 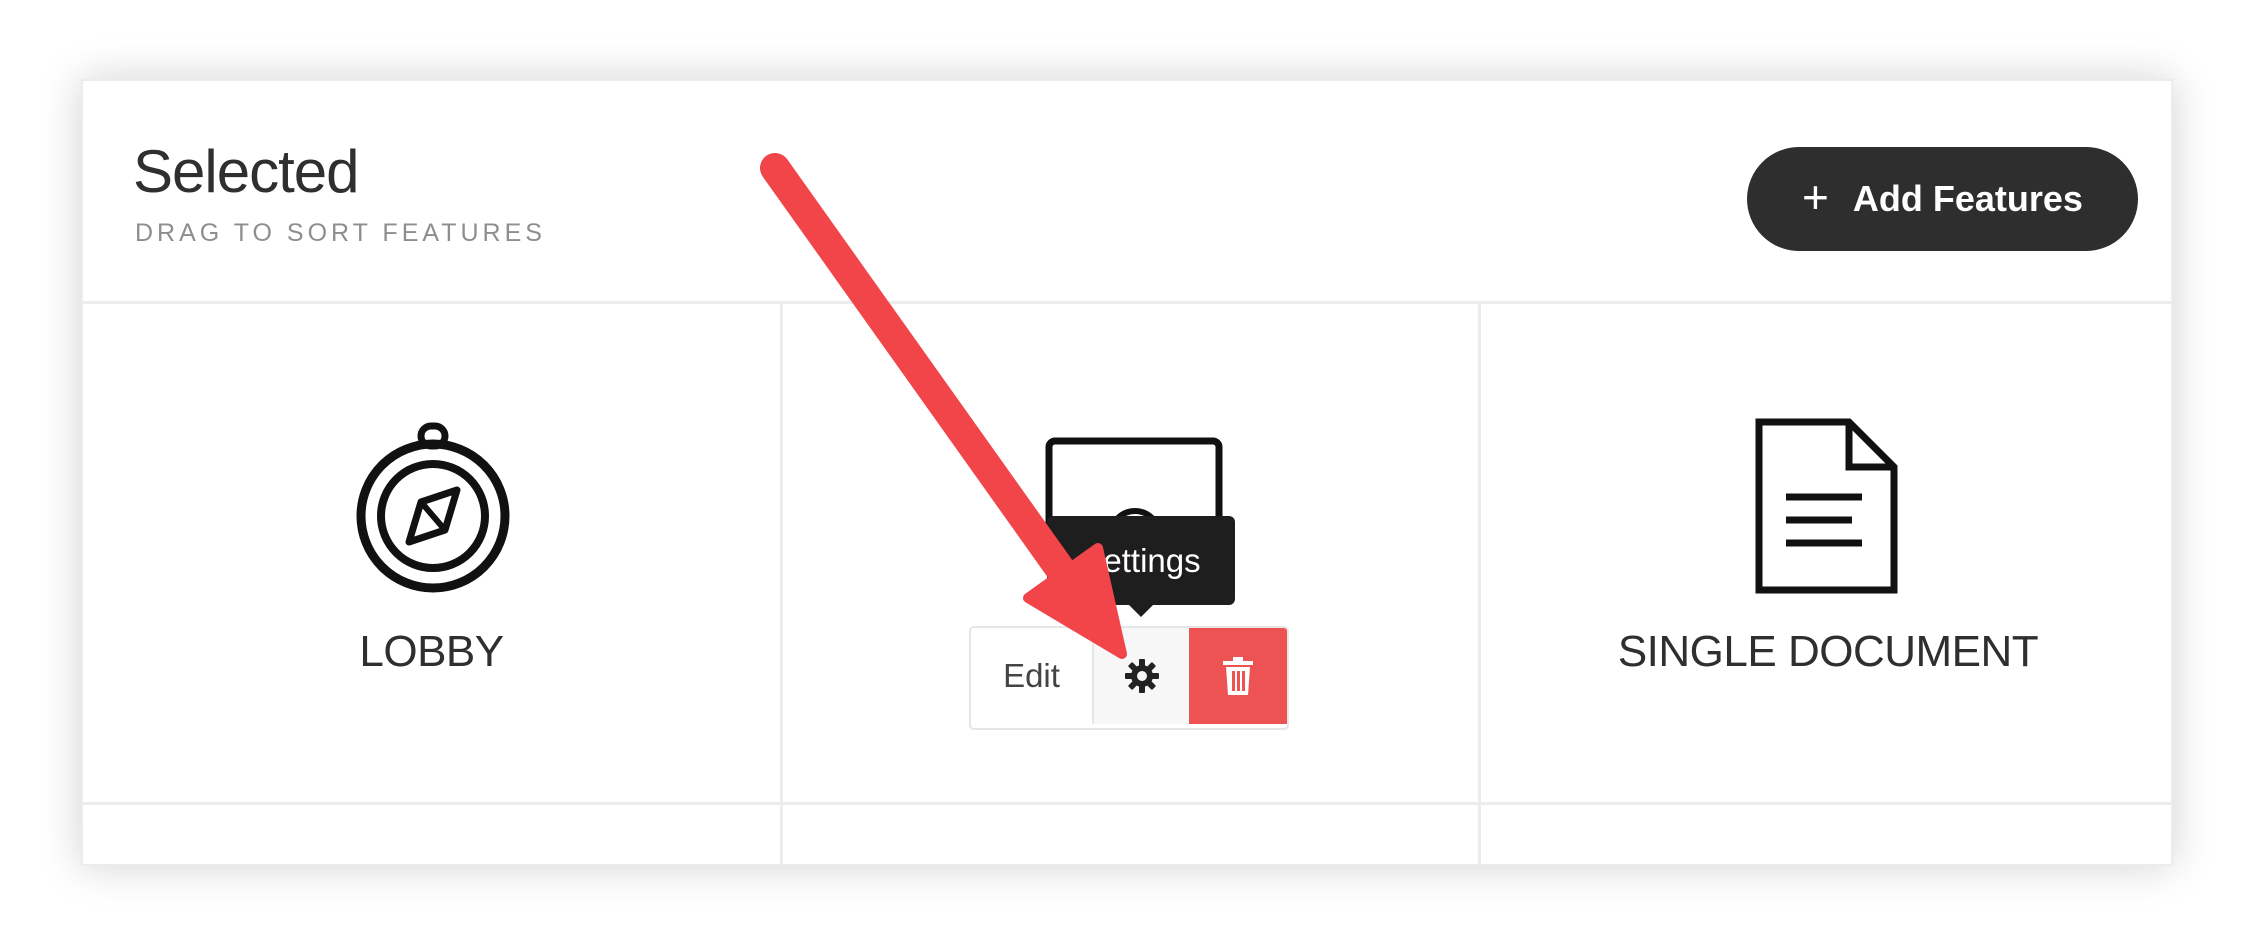 I want to click on edit-button: Edit, so click(x=1032, y=676).